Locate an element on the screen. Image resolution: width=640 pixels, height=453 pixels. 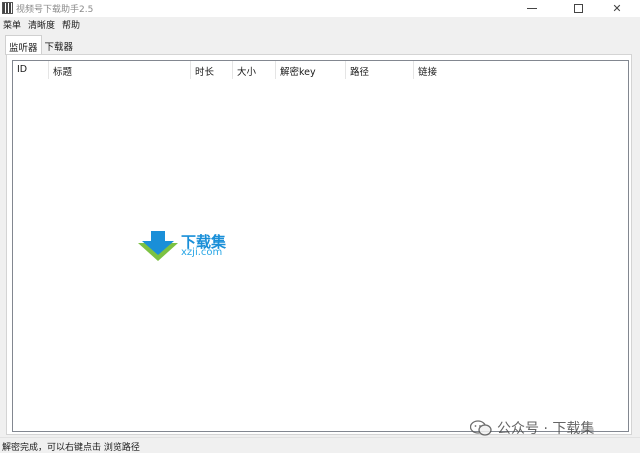
app-icon is located at coordinates (7, 8).